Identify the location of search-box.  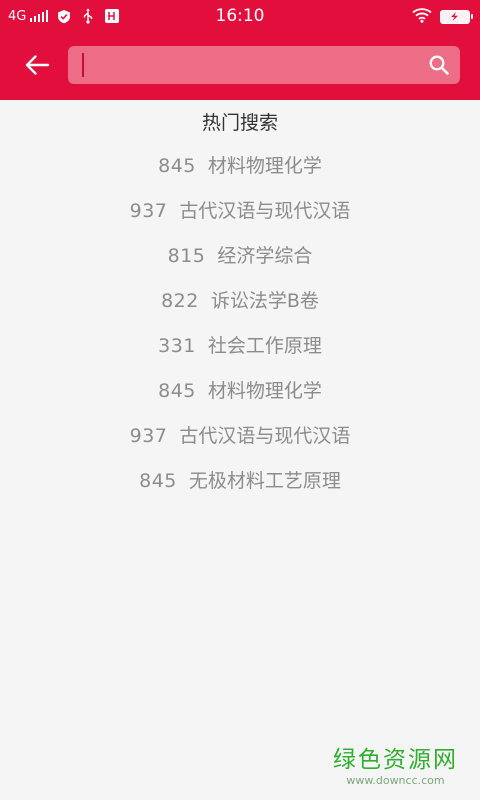
(264, 65).